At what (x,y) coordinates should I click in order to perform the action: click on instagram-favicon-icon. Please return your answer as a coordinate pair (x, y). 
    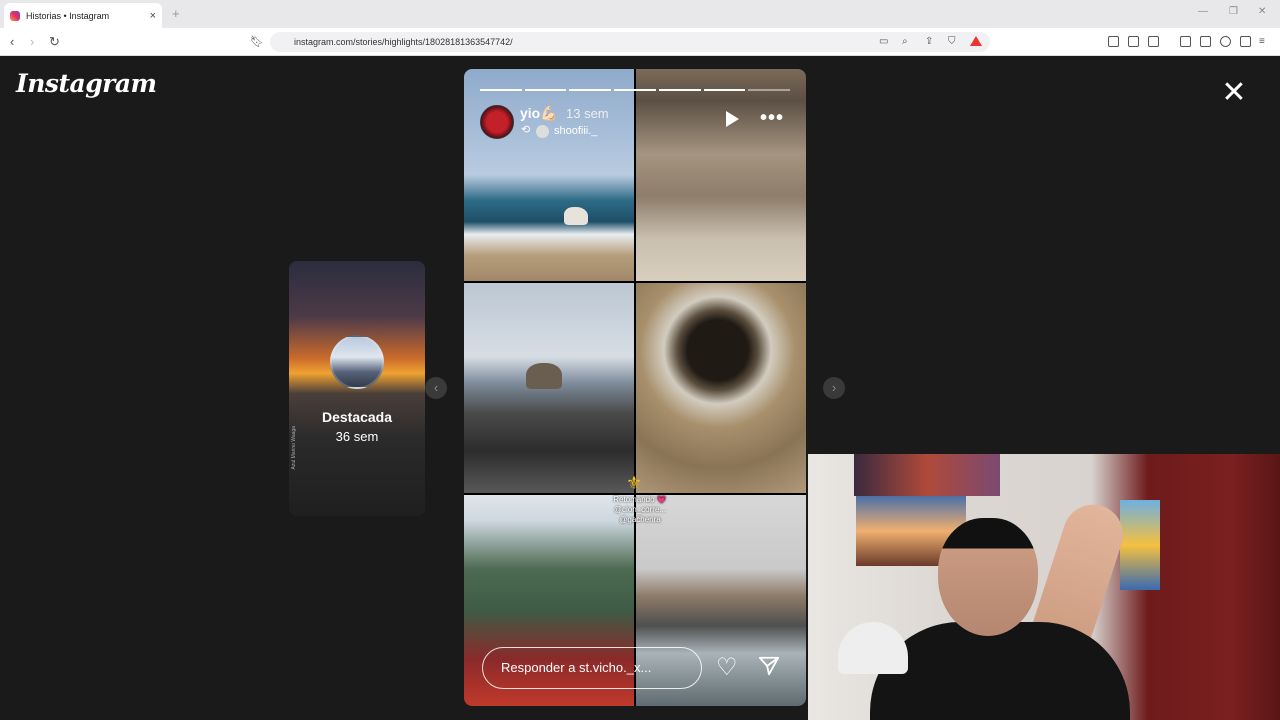
    Looking at the image, I should click on (15, 15).